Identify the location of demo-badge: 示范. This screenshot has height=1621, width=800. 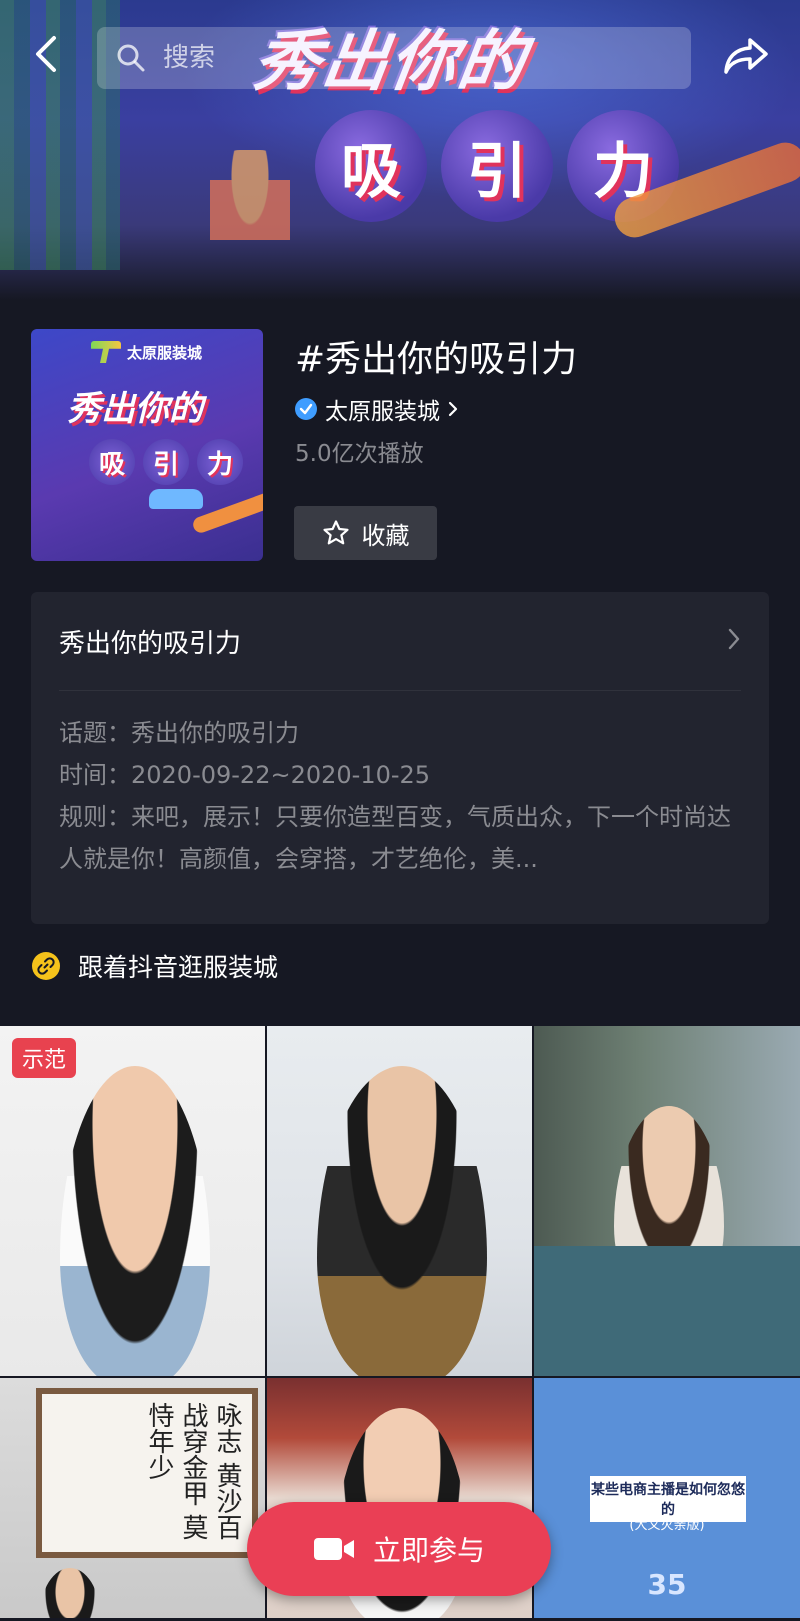
(44, 1058).